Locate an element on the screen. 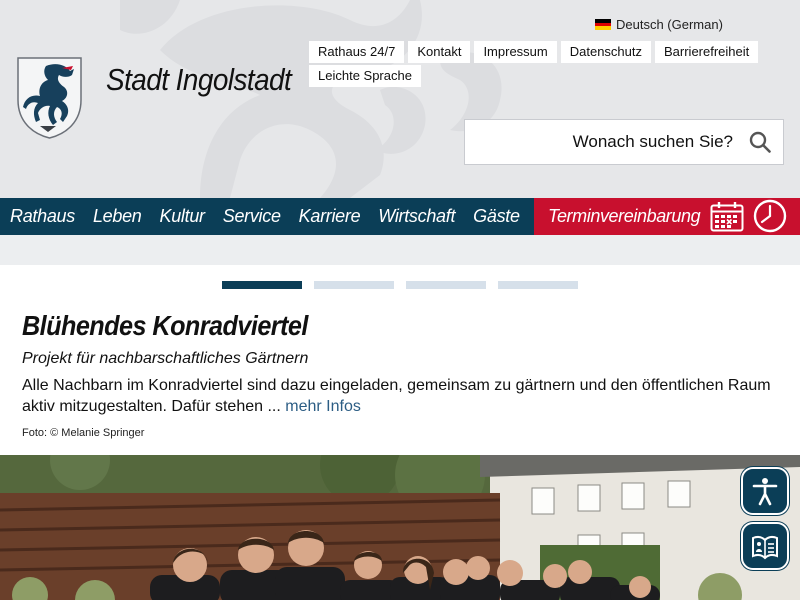  content-separator-band is located at coordinates (400, 250).